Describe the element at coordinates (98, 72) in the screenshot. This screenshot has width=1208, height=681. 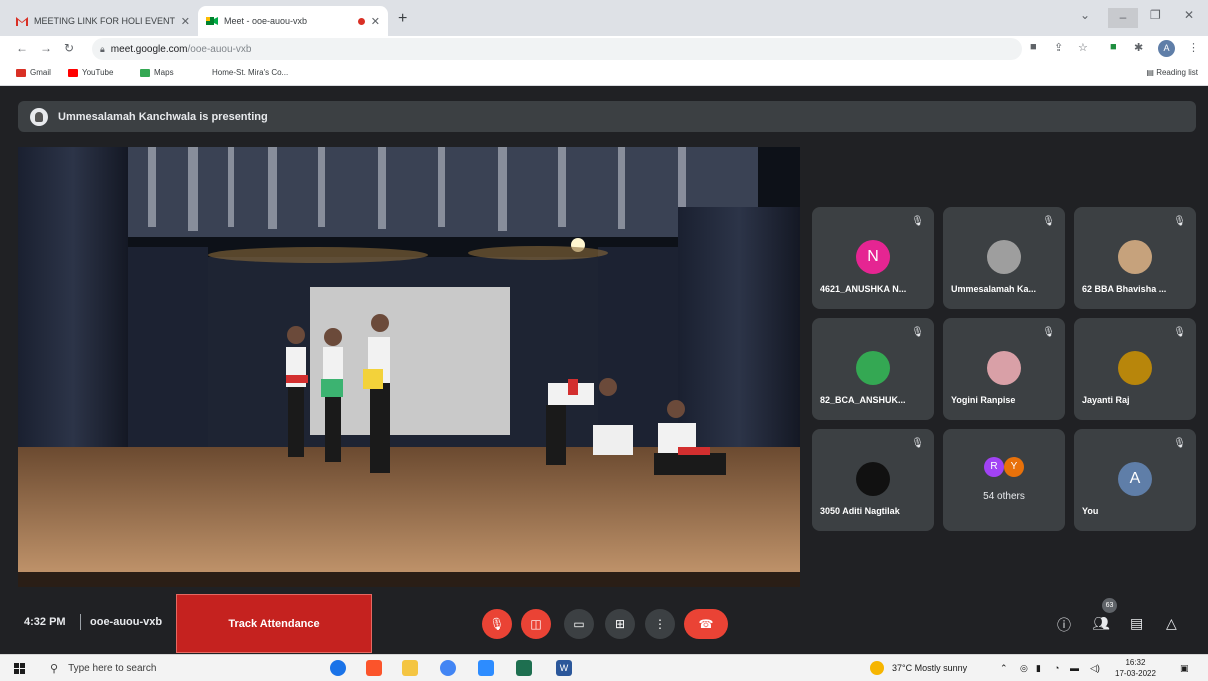
I see `bookmark-label: YouTube` at that location.